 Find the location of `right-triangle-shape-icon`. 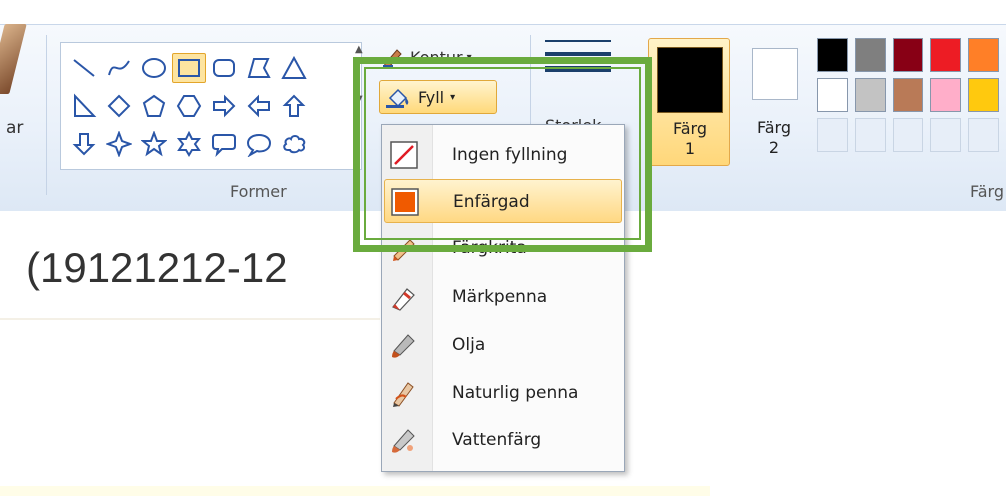

right-triangle-shape-icon is located at coordinates (84, 106).